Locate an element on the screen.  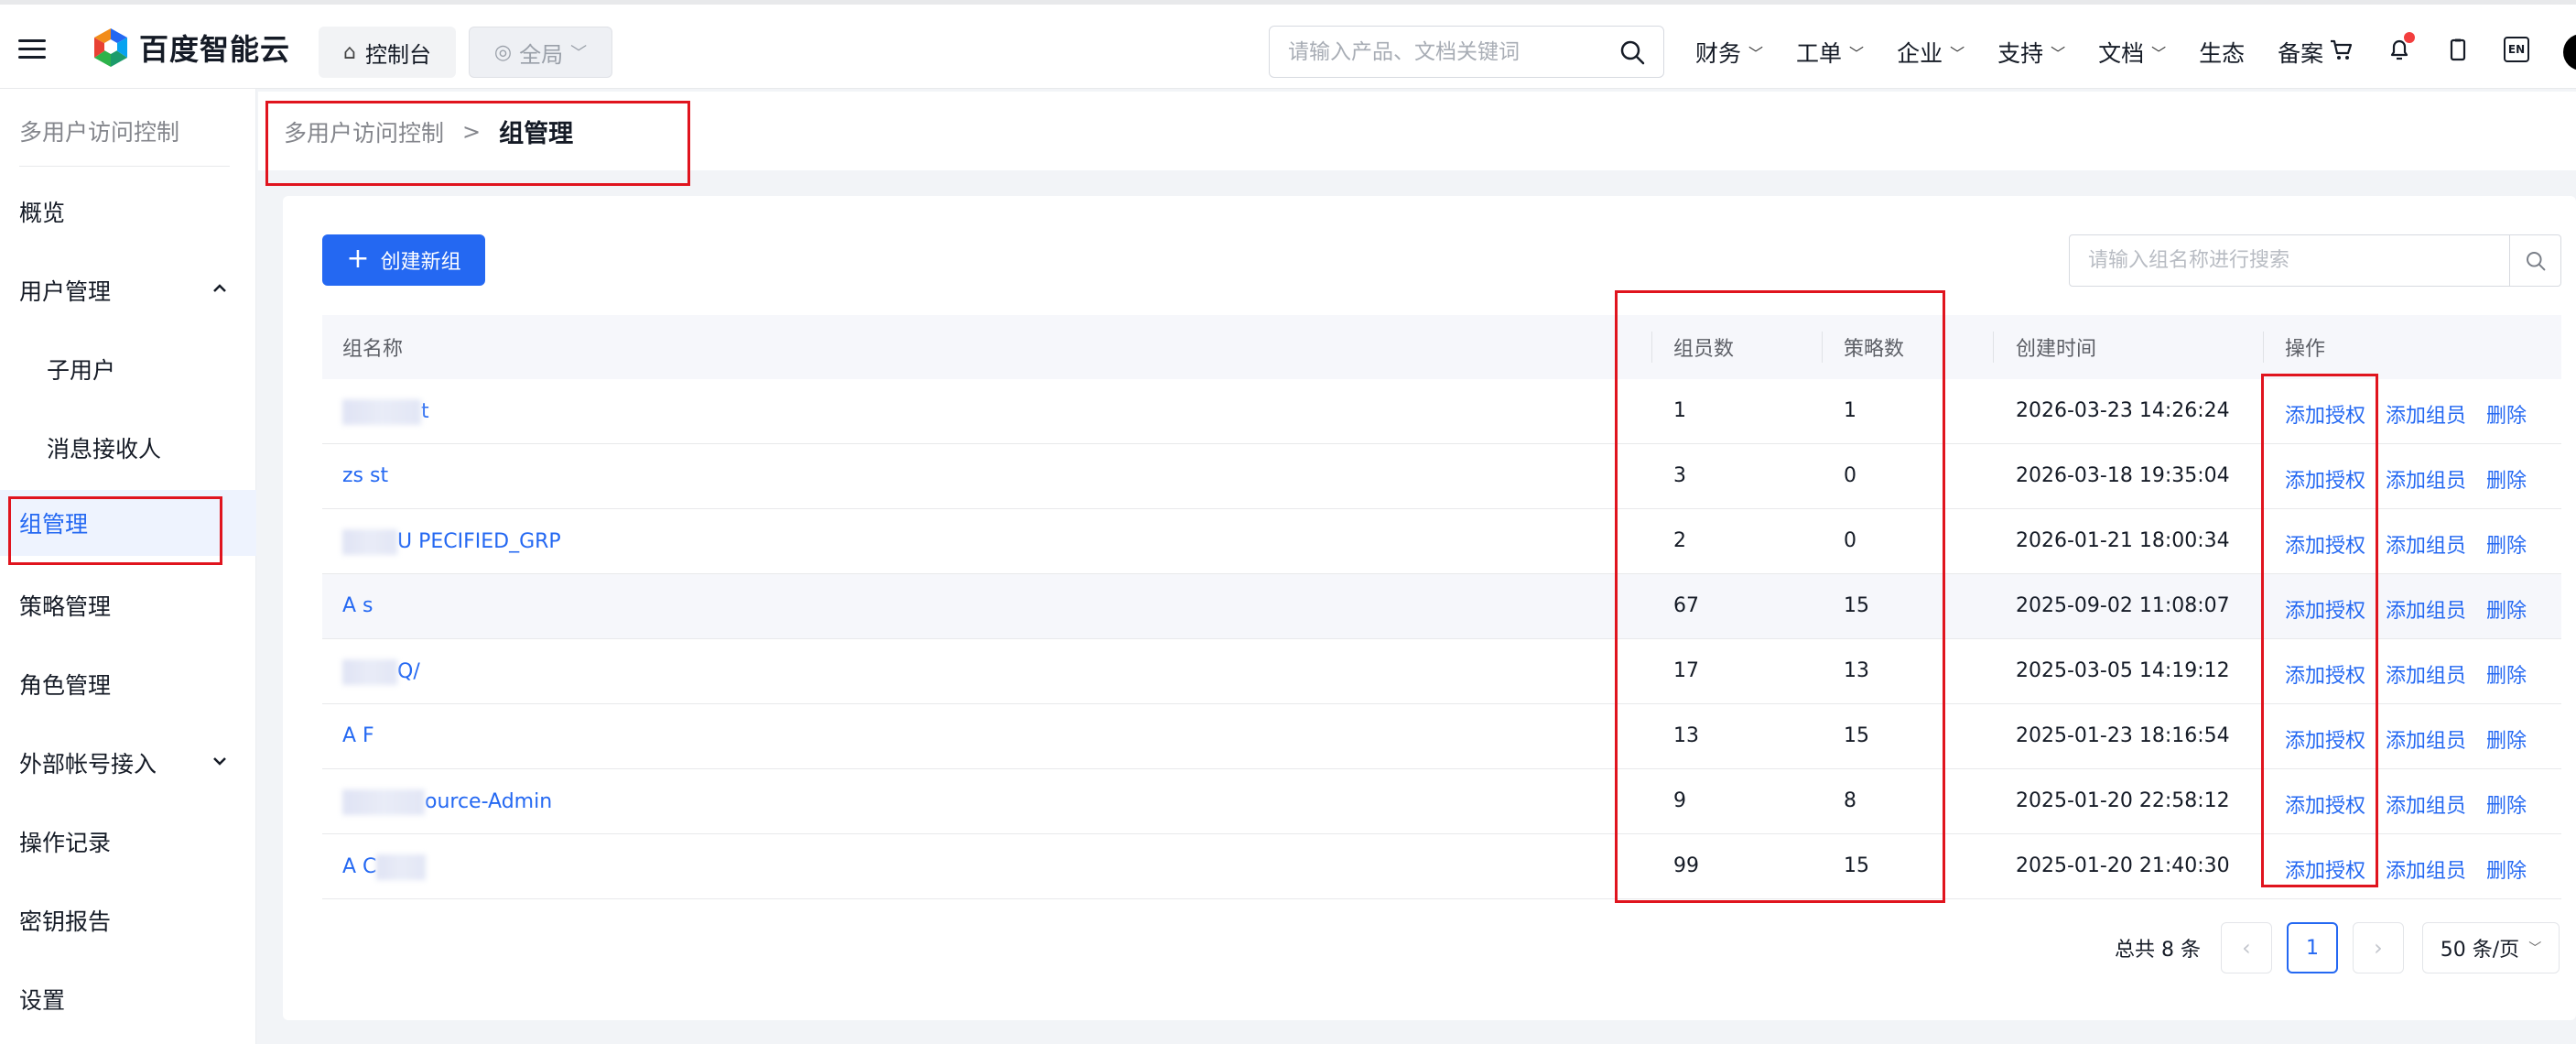
cart-icon is located at coordinates (2340, 49).